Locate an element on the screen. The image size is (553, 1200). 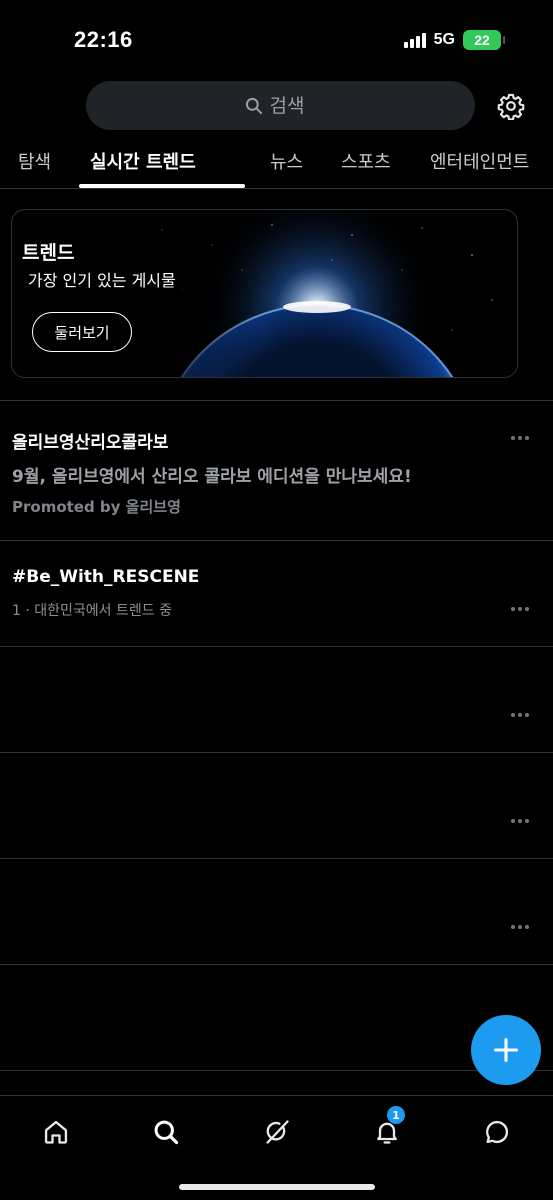
gear-icon is located at coordinates (511, 106).